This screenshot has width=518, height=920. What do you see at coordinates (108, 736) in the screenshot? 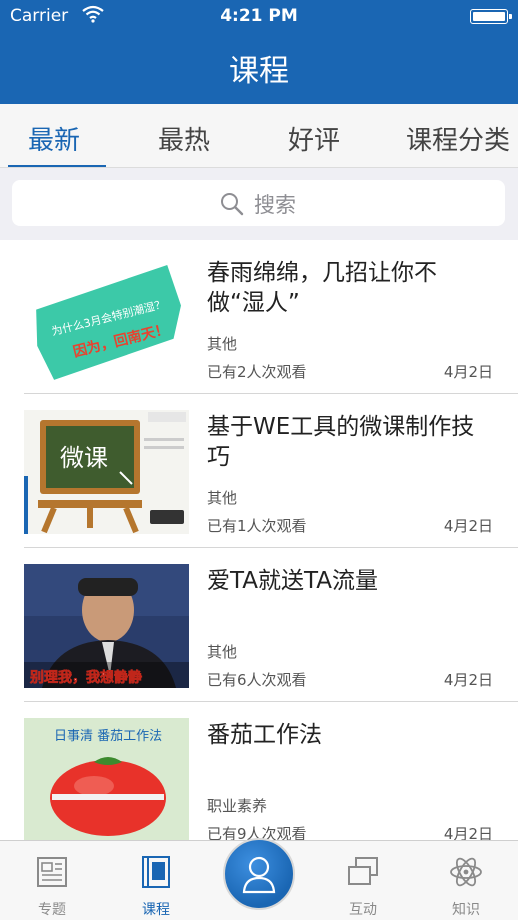
I see `thumb-caption: 日事清 番茄工作法` at bounding box center [108, 736].